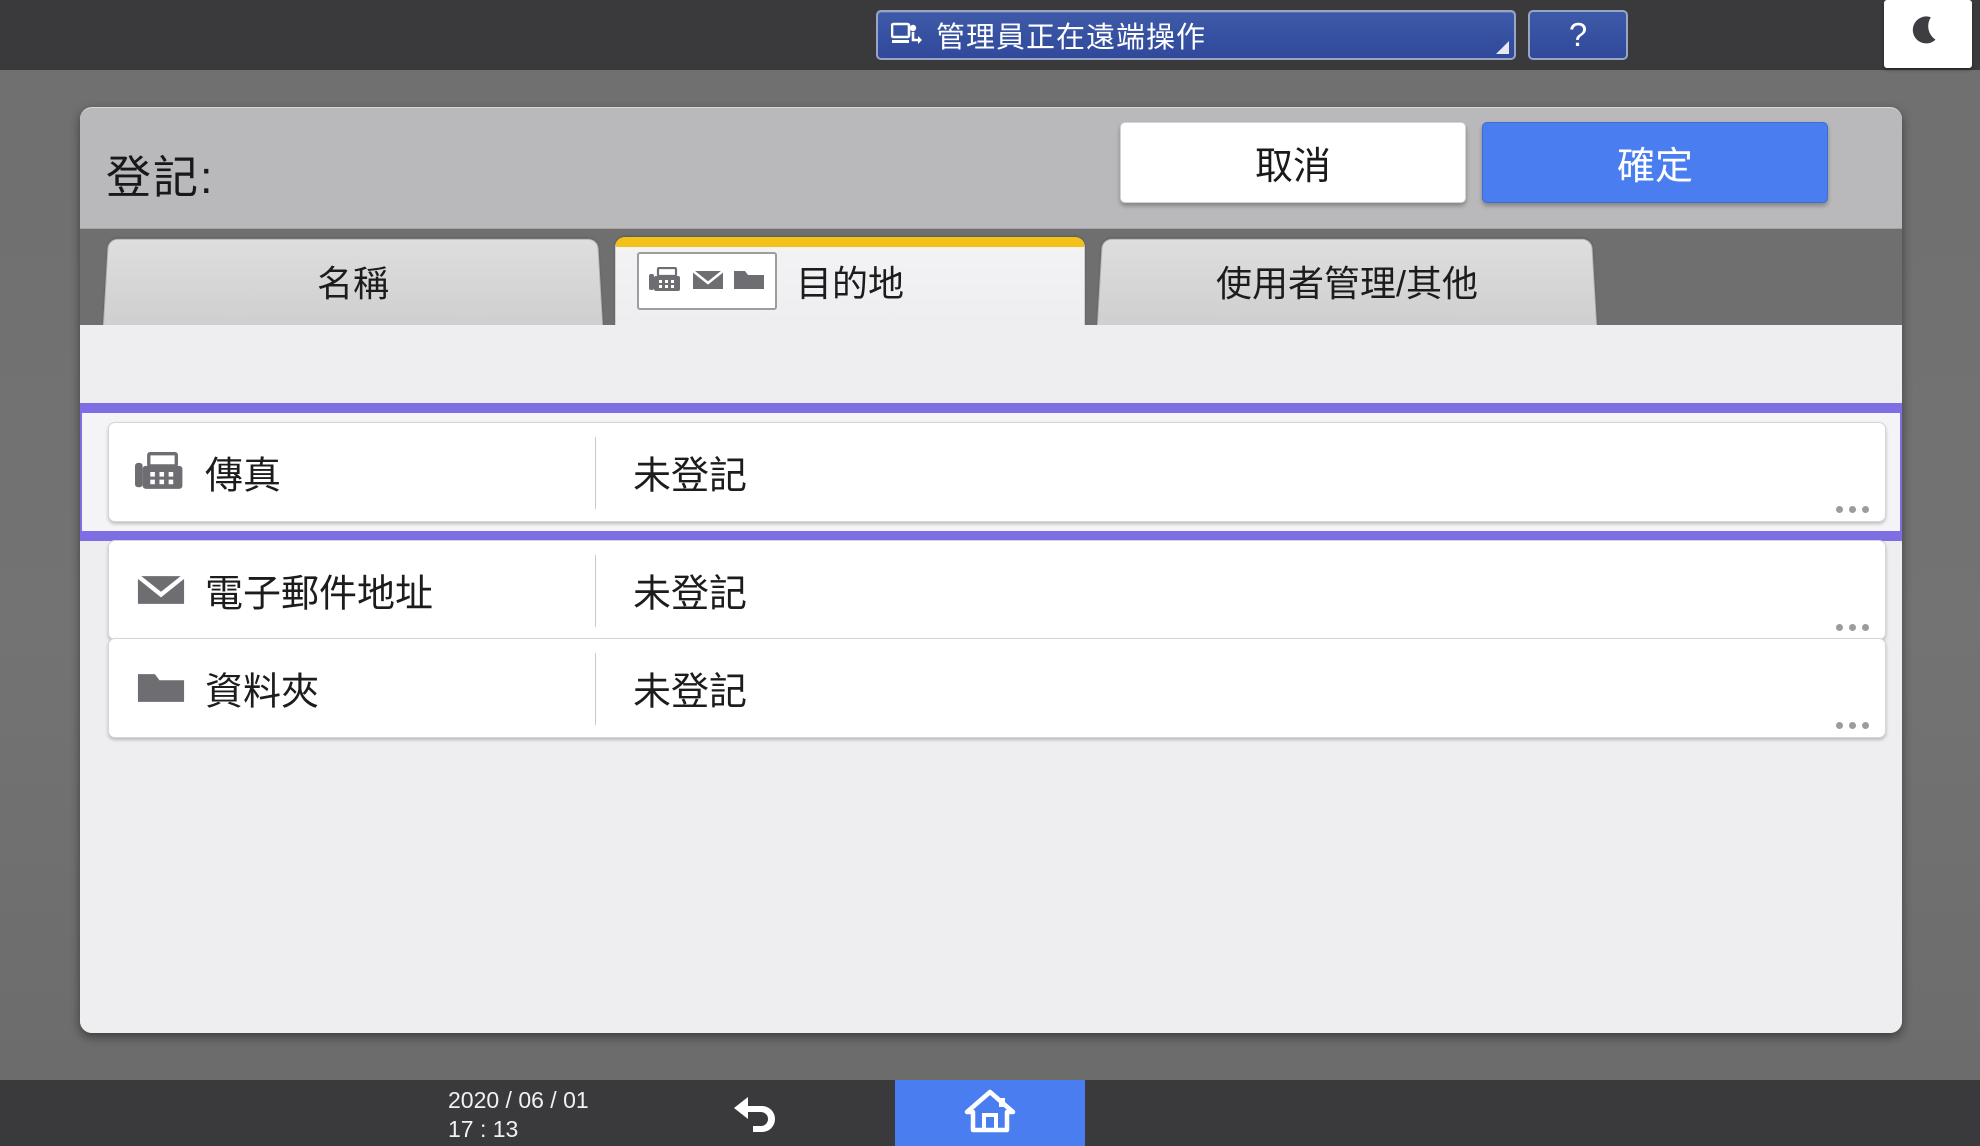 Image resolution: width=1980 pixels, height=1146 pixels. What do you see at coordinates (1654, 167) in the screenshot?
I see `ok-label: 確定` at bounding box center [1654, 167].